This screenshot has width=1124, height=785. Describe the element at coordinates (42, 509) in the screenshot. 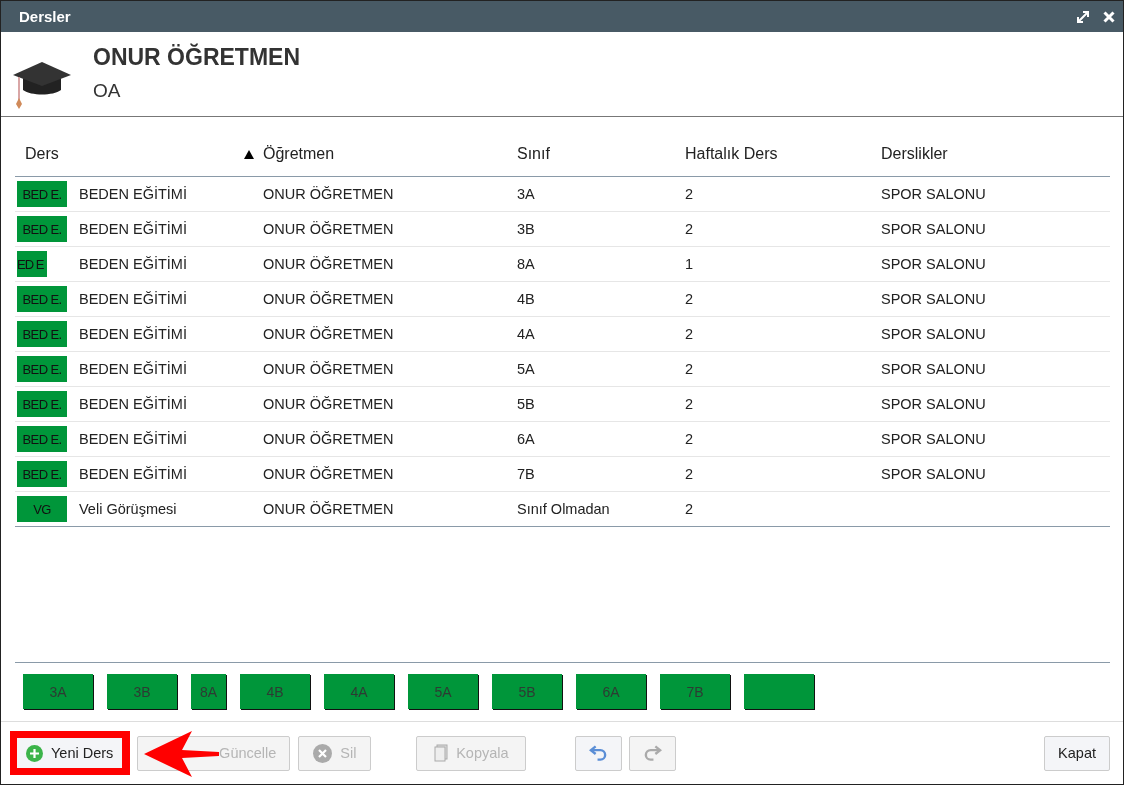

I see `lesson-tag: VG` at that location.